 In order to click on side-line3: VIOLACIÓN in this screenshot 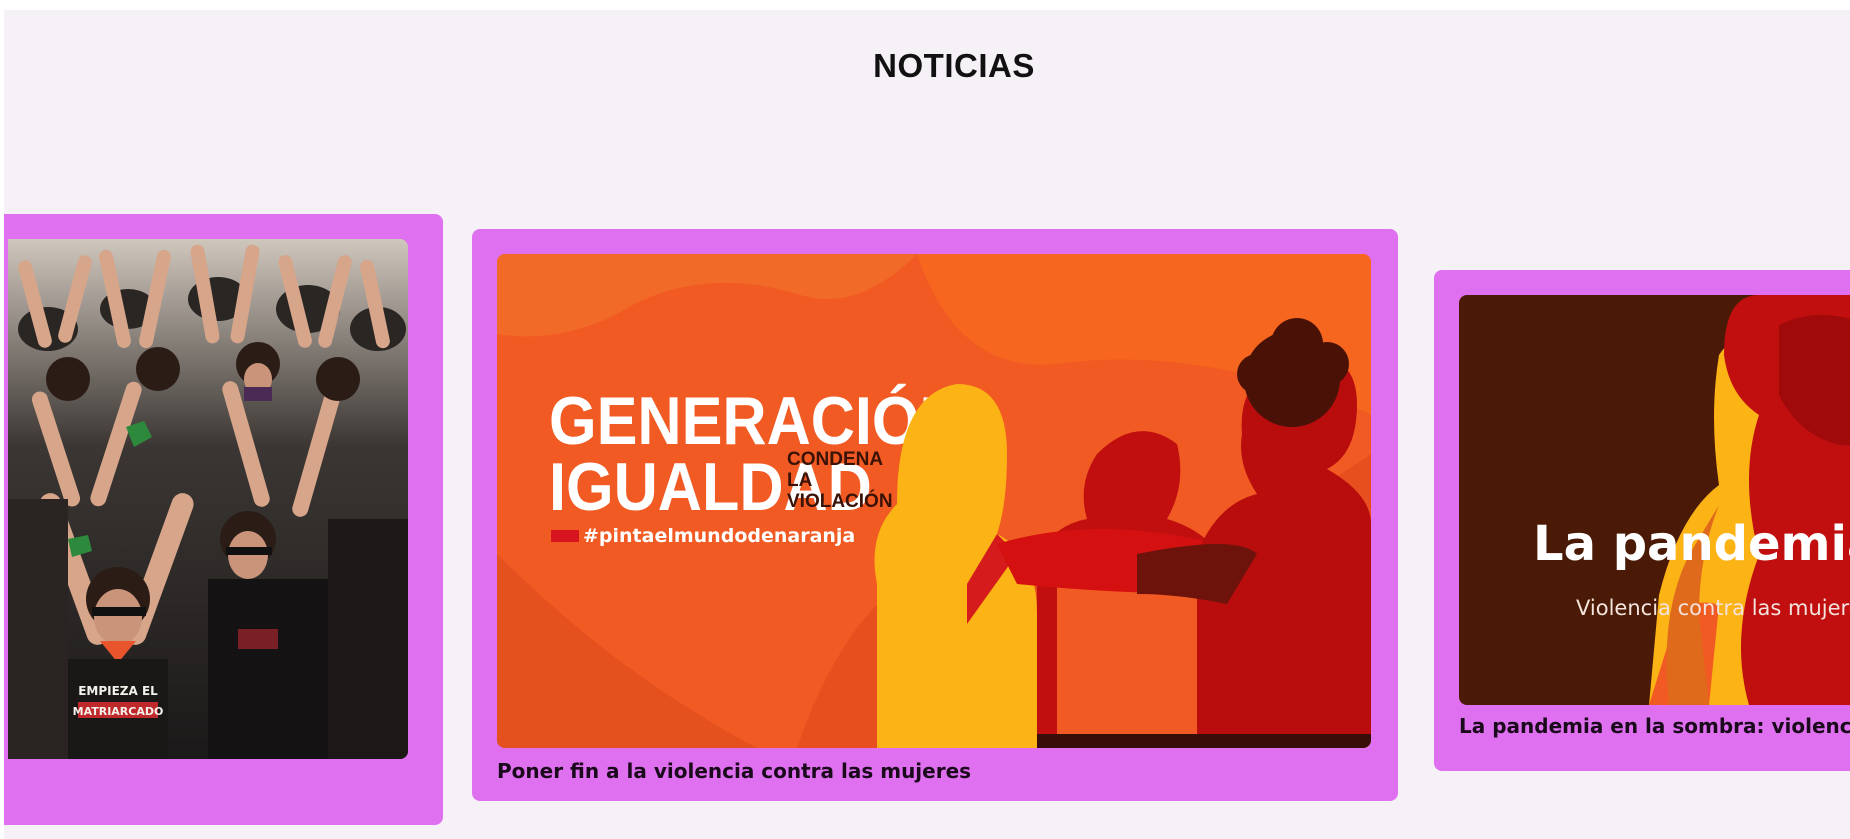, I will do `click(840, 501)`.